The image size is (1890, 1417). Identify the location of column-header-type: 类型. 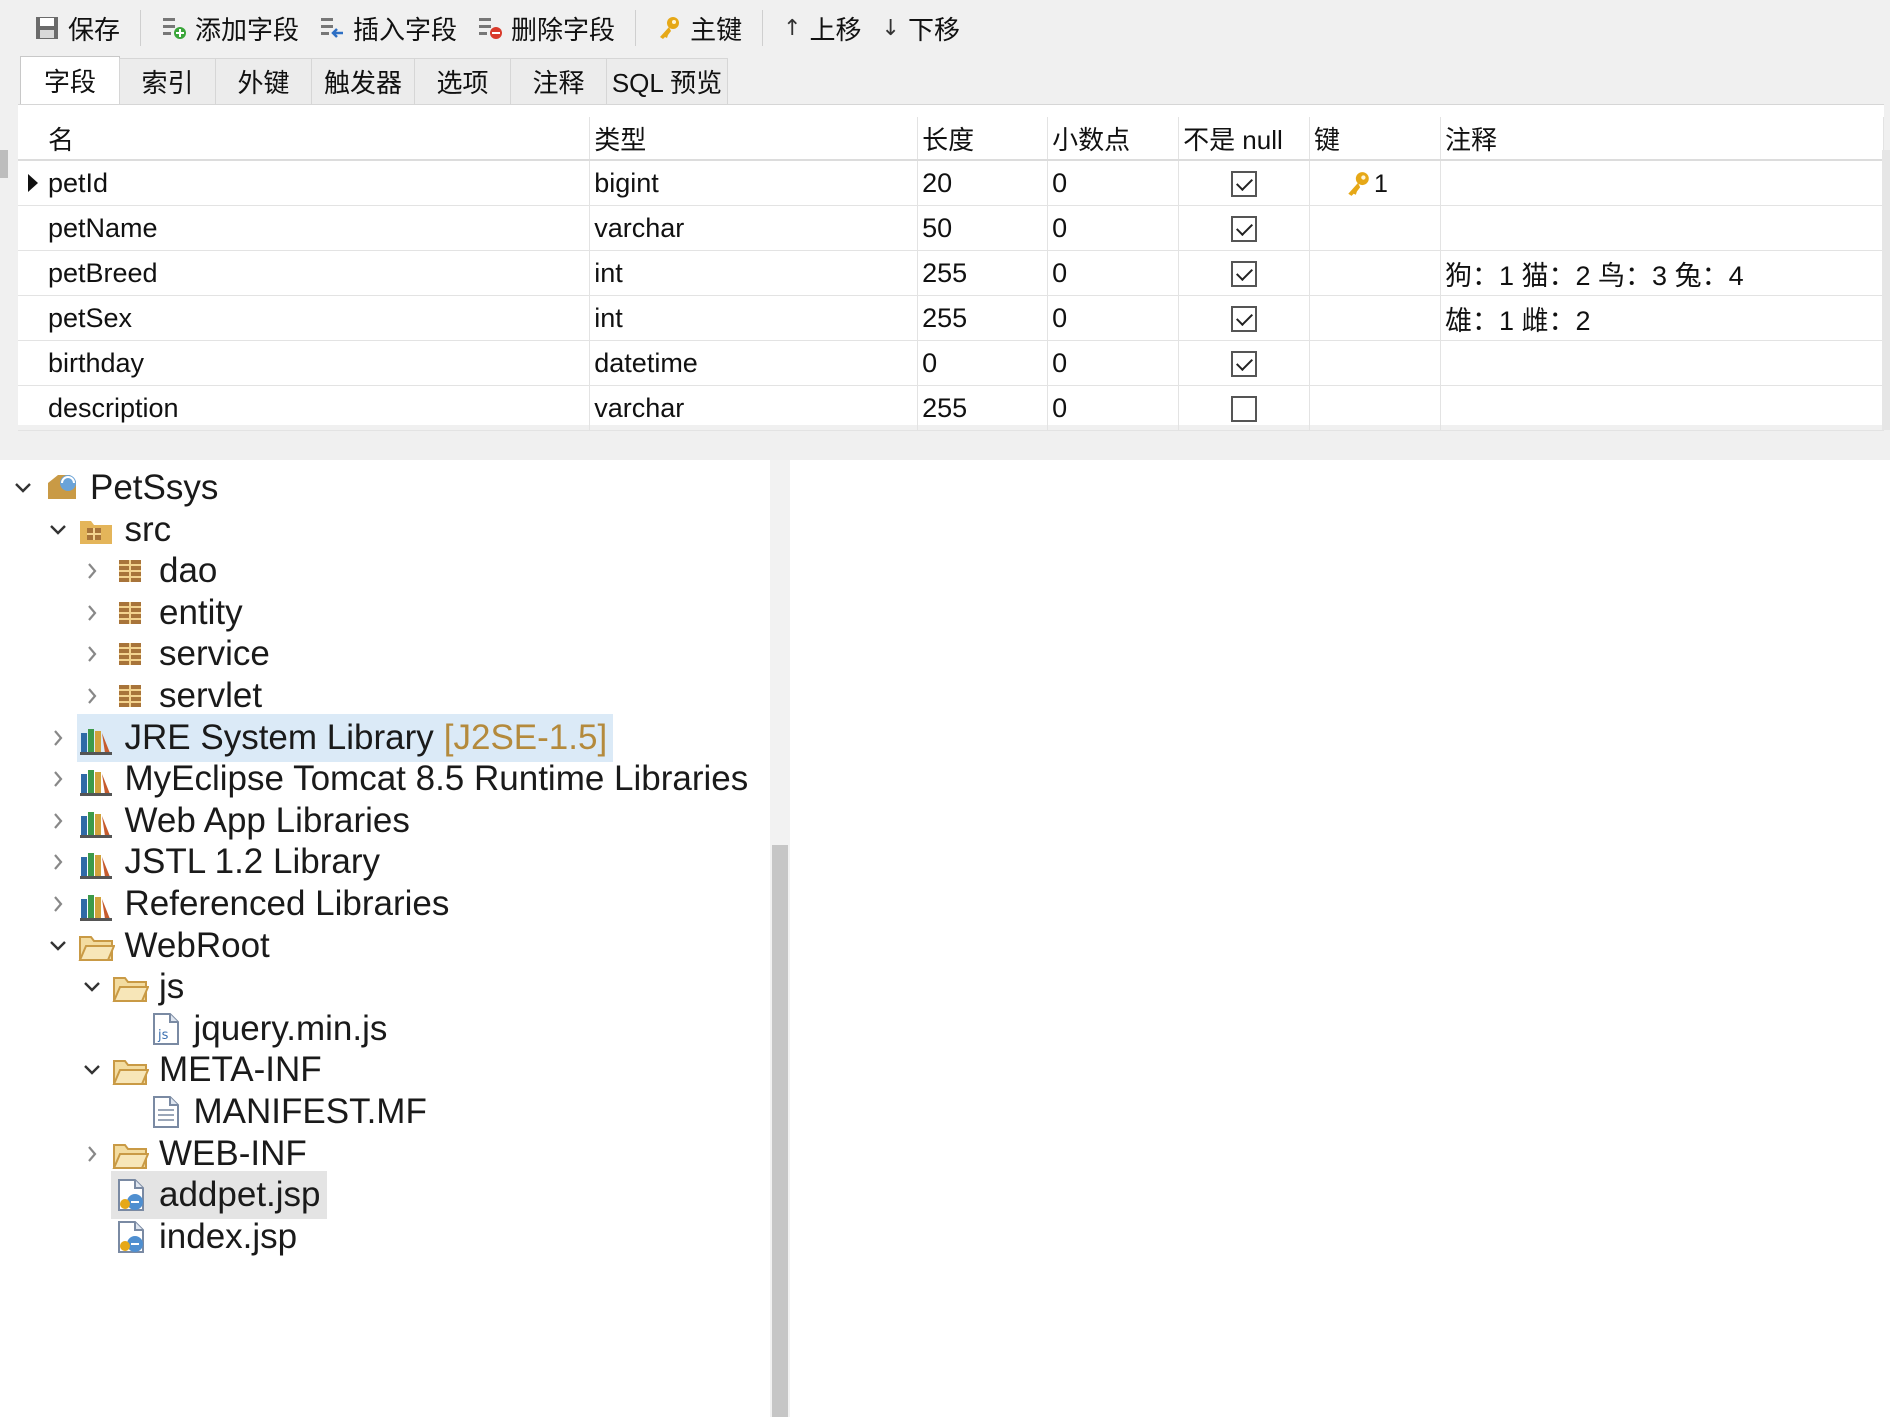
(754, 139).